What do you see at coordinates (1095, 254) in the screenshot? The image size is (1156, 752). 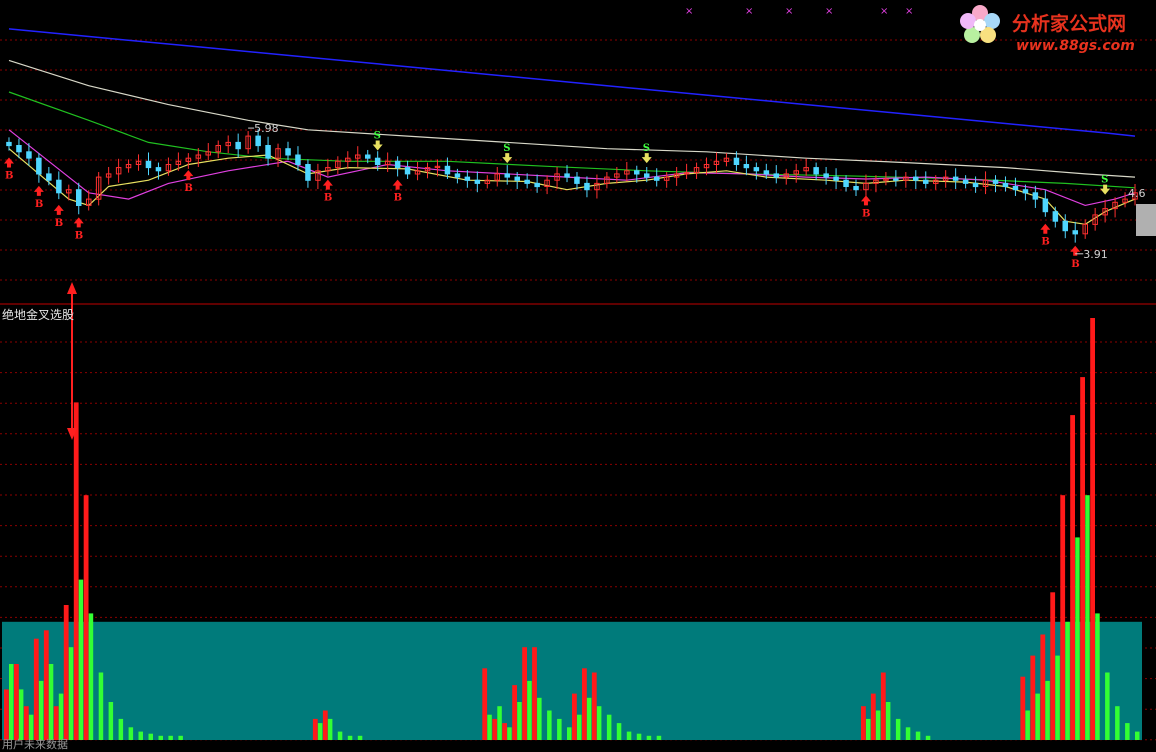 I see `low-price-label: 3.91` at bounding box center [1095, 254].